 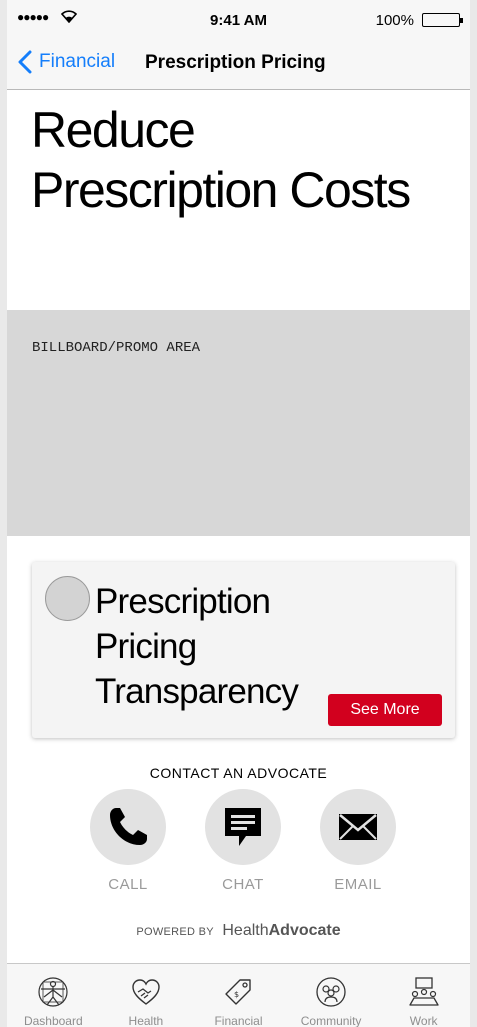 I want to click on chat-label: CHAT, so click(x=243, y=884).